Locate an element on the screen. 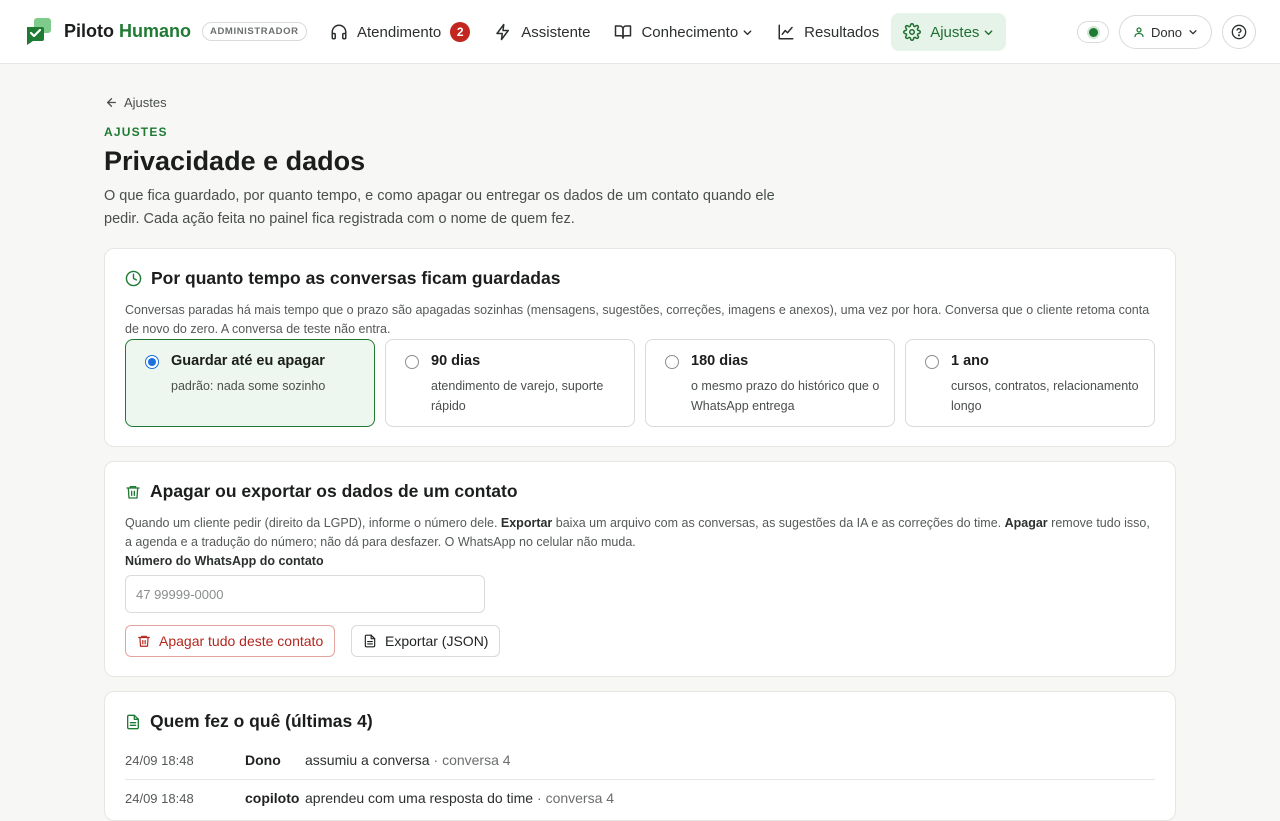  whatsapp-field-label: Número do WhatsApp do contato is located at coordinates (224, 561).